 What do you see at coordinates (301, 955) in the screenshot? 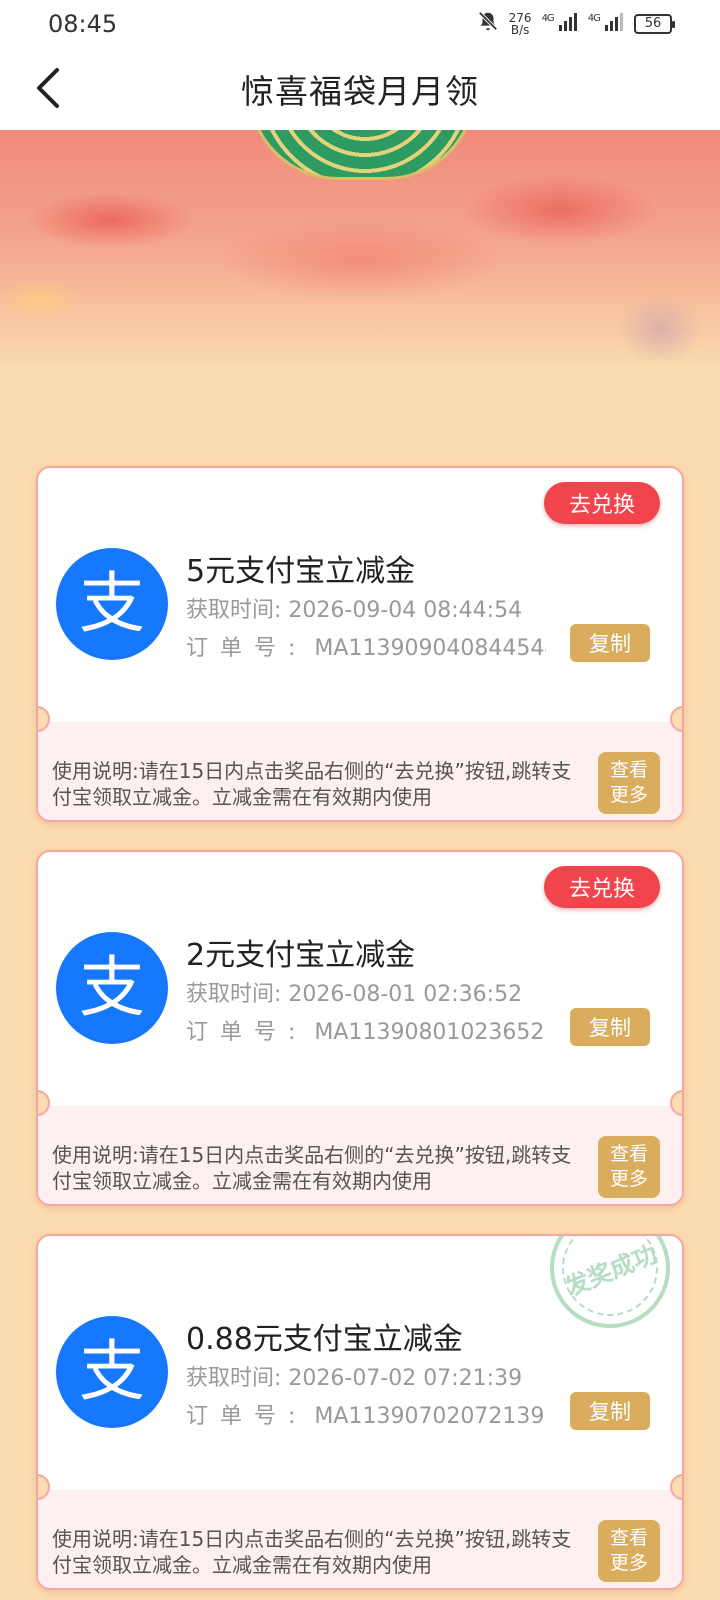
I see `prize-title: 2元支付宝立减金` at bounding box center [301, 955].